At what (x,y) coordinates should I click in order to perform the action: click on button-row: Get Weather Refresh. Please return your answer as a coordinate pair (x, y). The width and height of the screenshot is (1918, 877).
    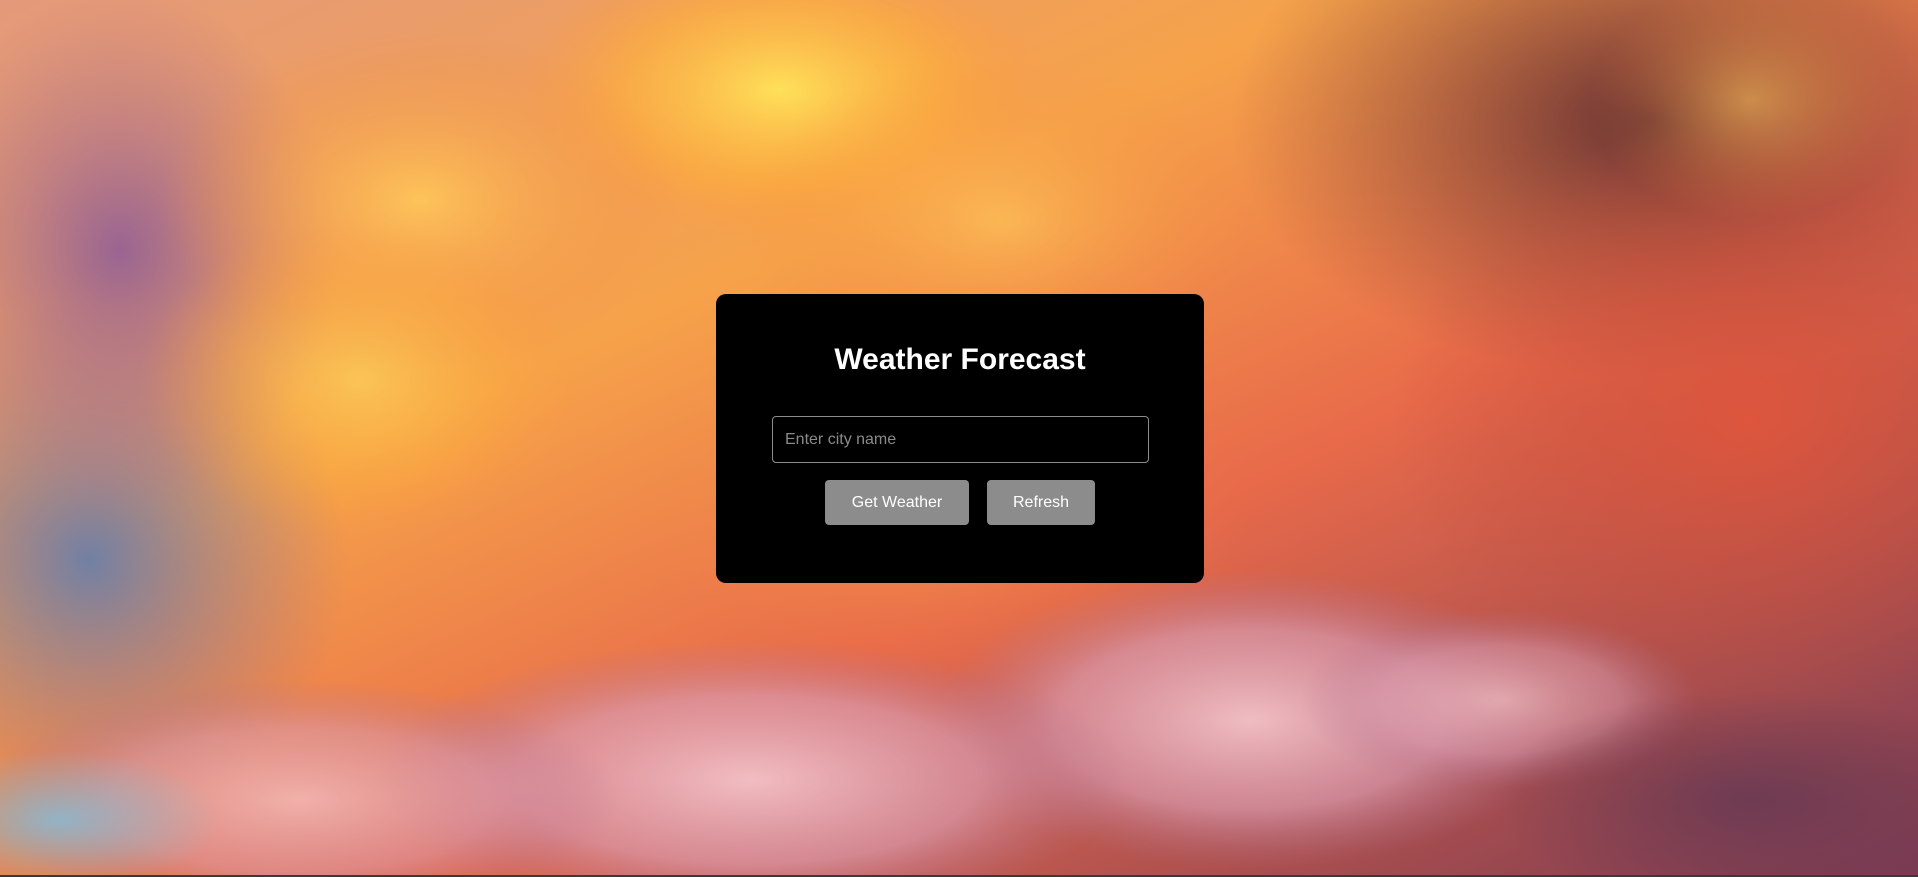
    Looking at the image, I should click on (960, 502).